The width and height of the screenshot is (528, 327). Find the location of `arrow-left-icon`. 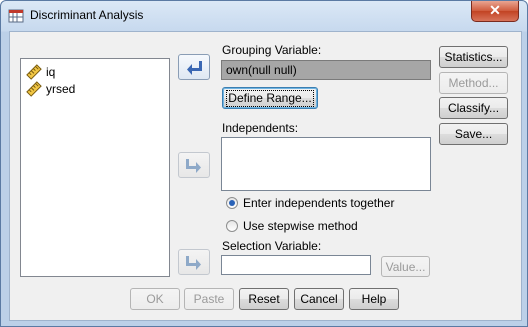

arrow-left-icon is located at coordinates (194, 68).